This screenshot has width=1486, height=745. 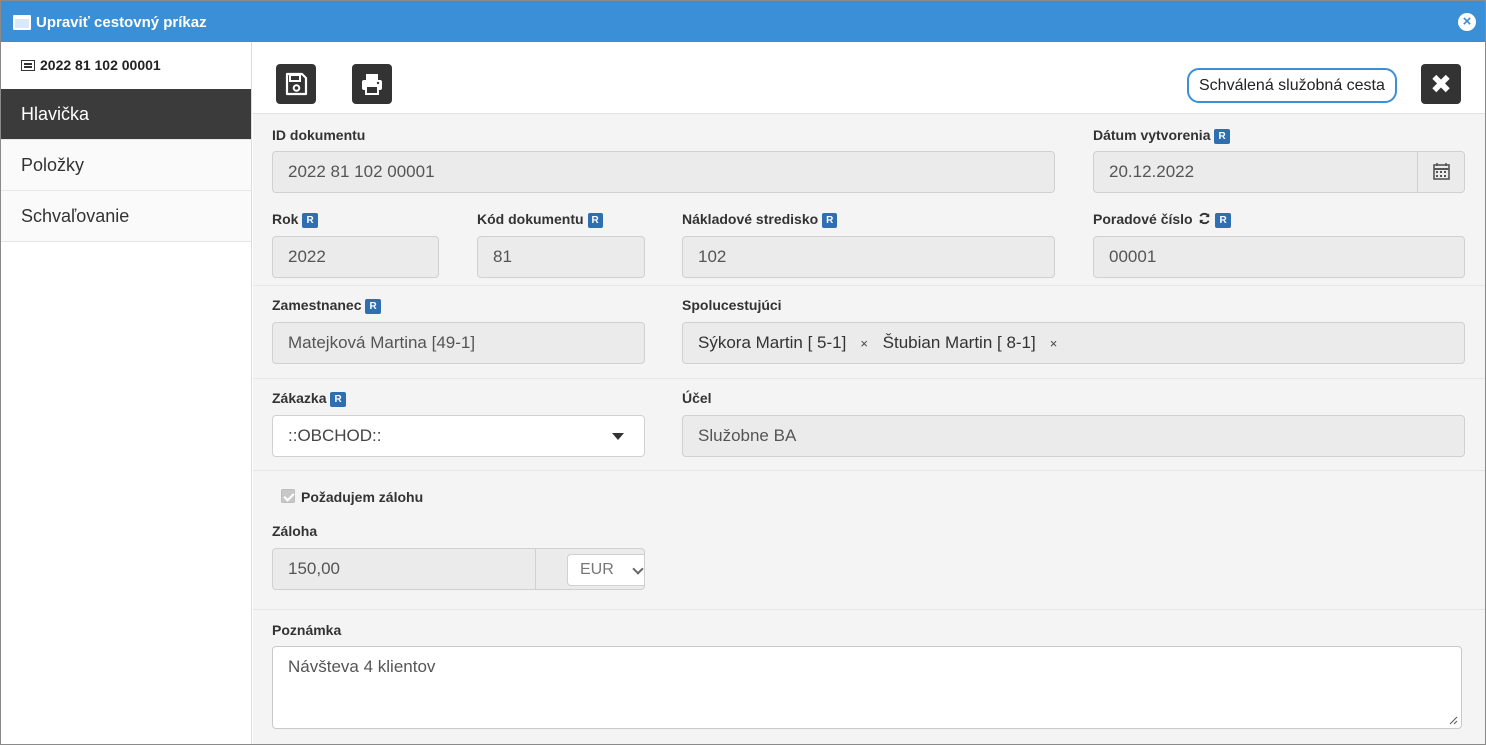 I want to click on sidebar-item-label: Hlavička, so click(x=55, y=114).